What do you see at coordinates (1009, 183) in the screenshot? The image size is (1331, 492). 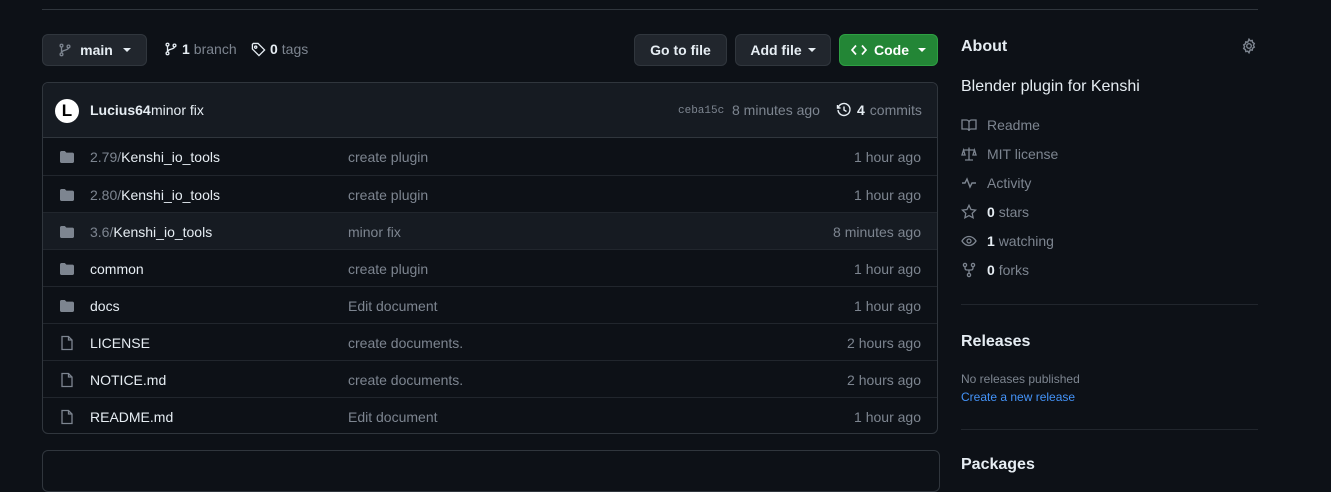 I see `activity-label: Activity` at bounding box center [1009, 183].